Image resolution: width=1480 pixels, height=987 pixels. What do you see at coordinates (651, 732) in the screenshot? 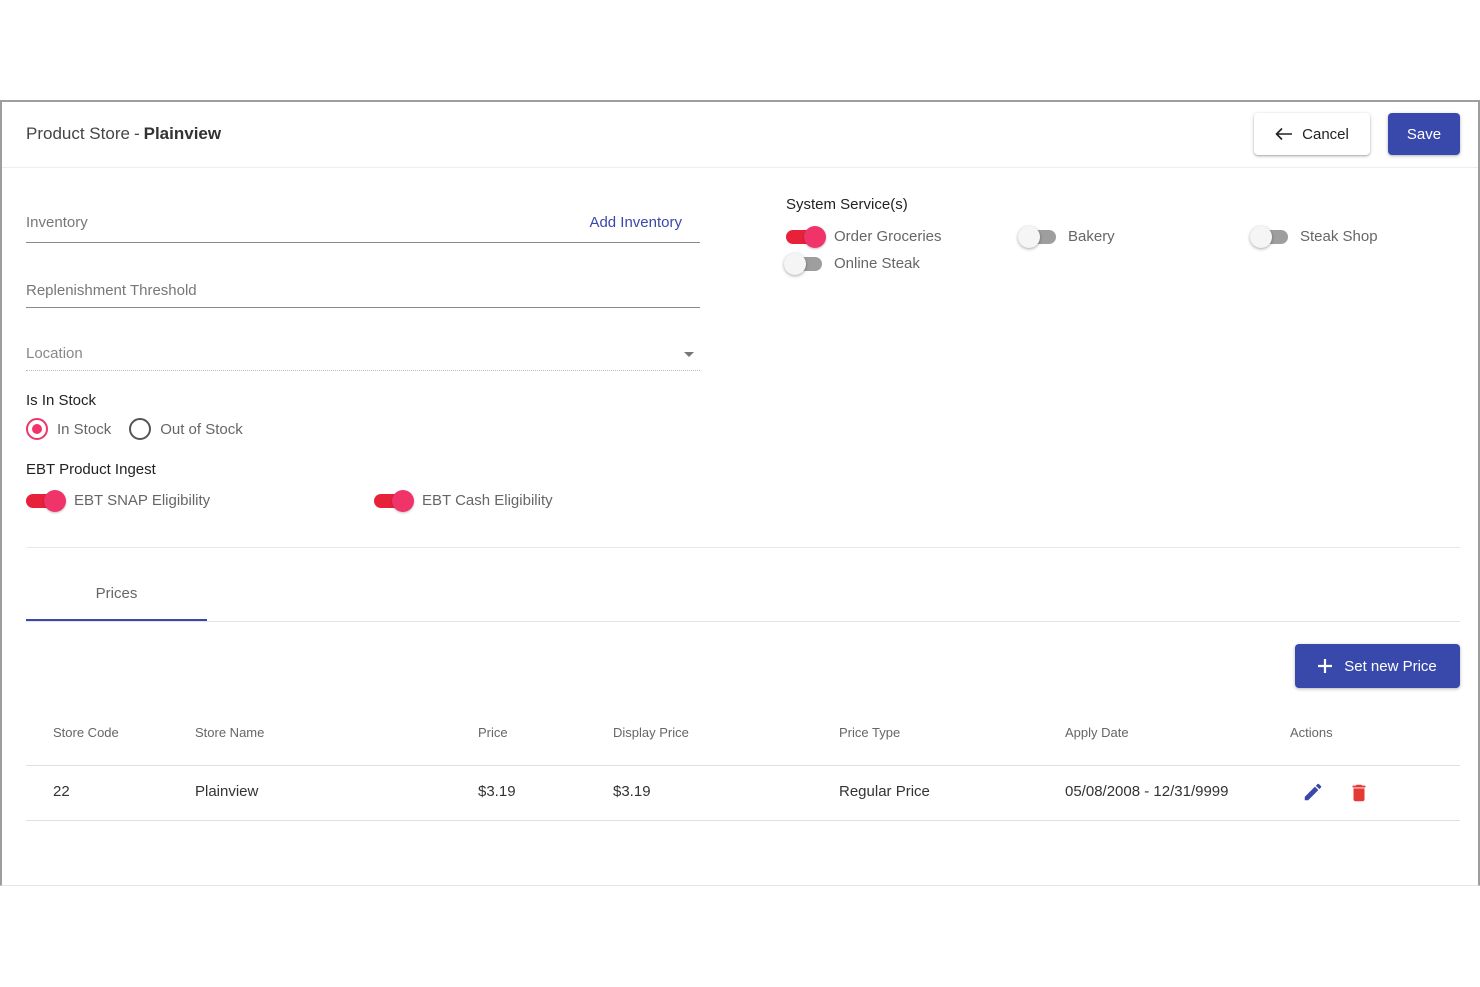
I see `col-header-display-price: Display Price` at bounding box center [651, 732].